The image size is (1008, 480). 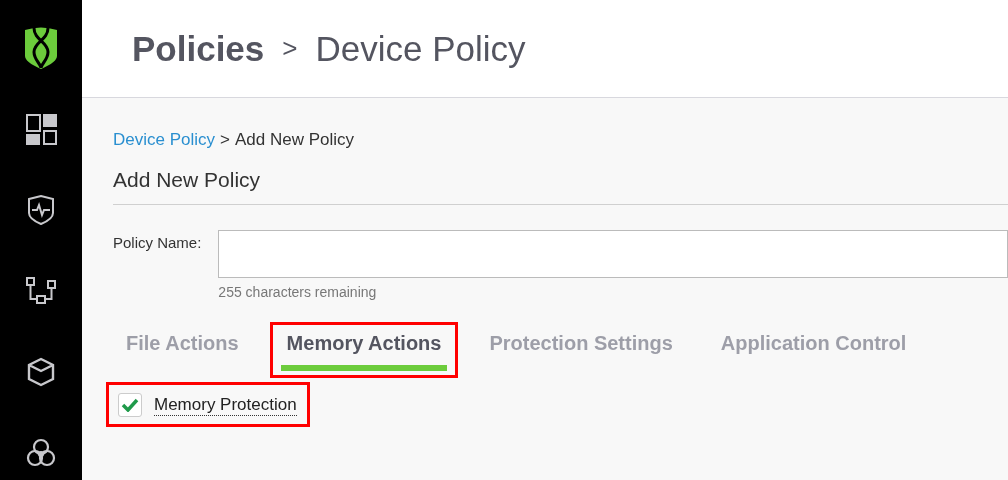 I want to click on tab: Memory Actions, so click(x=364, y=349).